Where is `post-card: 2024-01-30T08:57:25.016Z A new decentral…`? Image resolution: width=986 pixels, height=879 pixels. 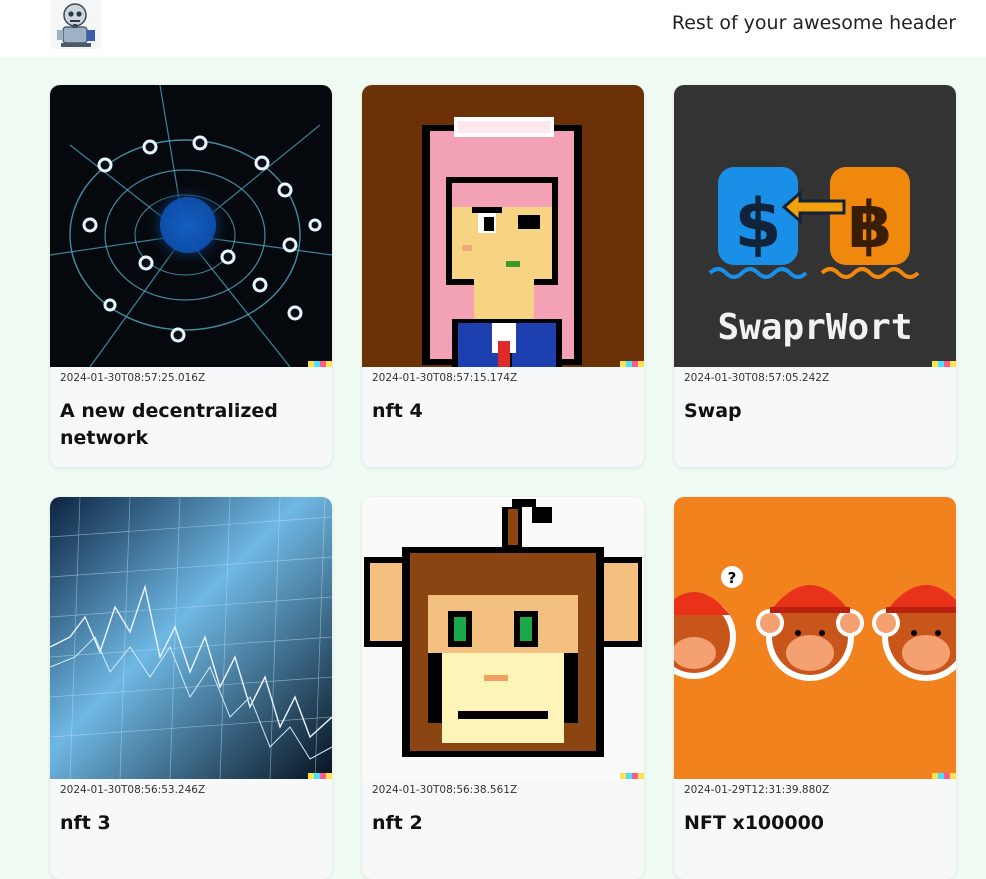
post-card: 2024-01-30T08:57:25.016Z A new decentral… is located at coordinates (191, 276).